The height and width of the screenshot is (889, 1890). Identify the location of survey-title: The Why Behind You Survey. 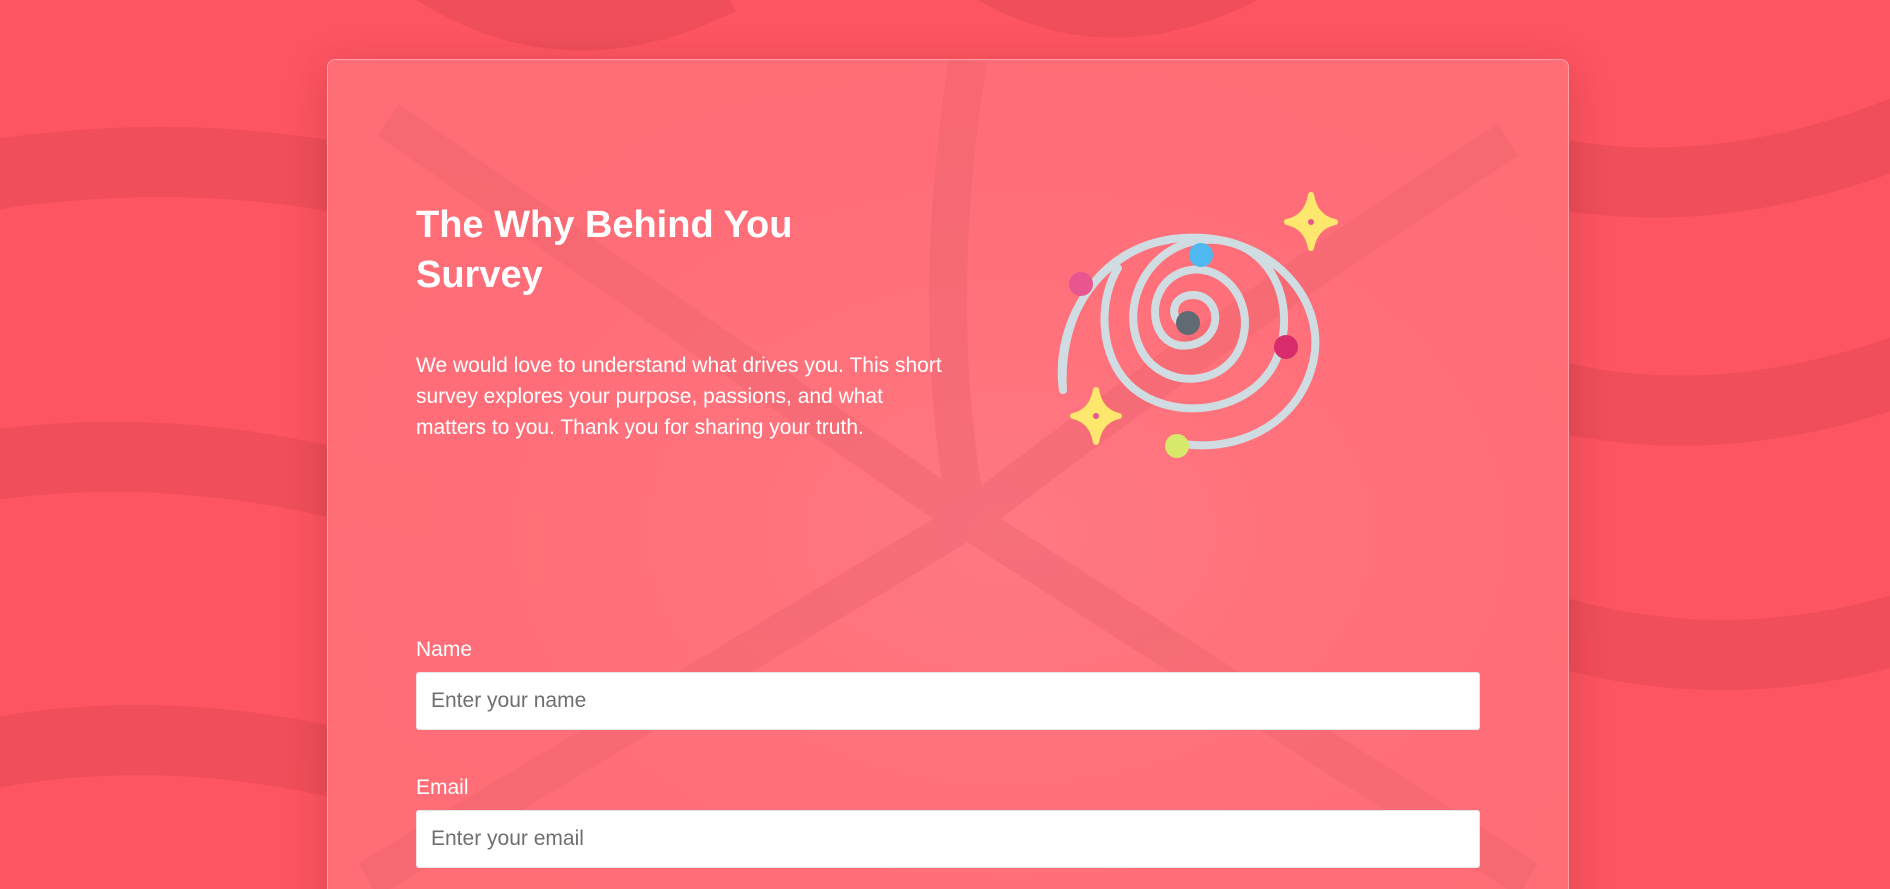
(604, 250).